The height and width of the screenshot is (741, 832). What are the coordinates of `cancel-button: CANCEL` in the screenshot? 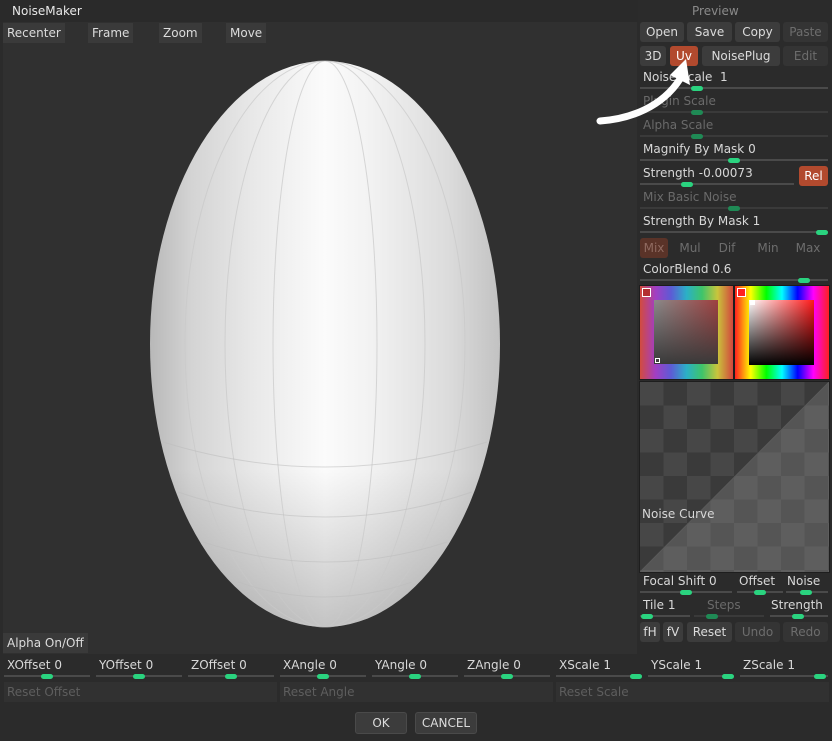 It's located at (446, 723).